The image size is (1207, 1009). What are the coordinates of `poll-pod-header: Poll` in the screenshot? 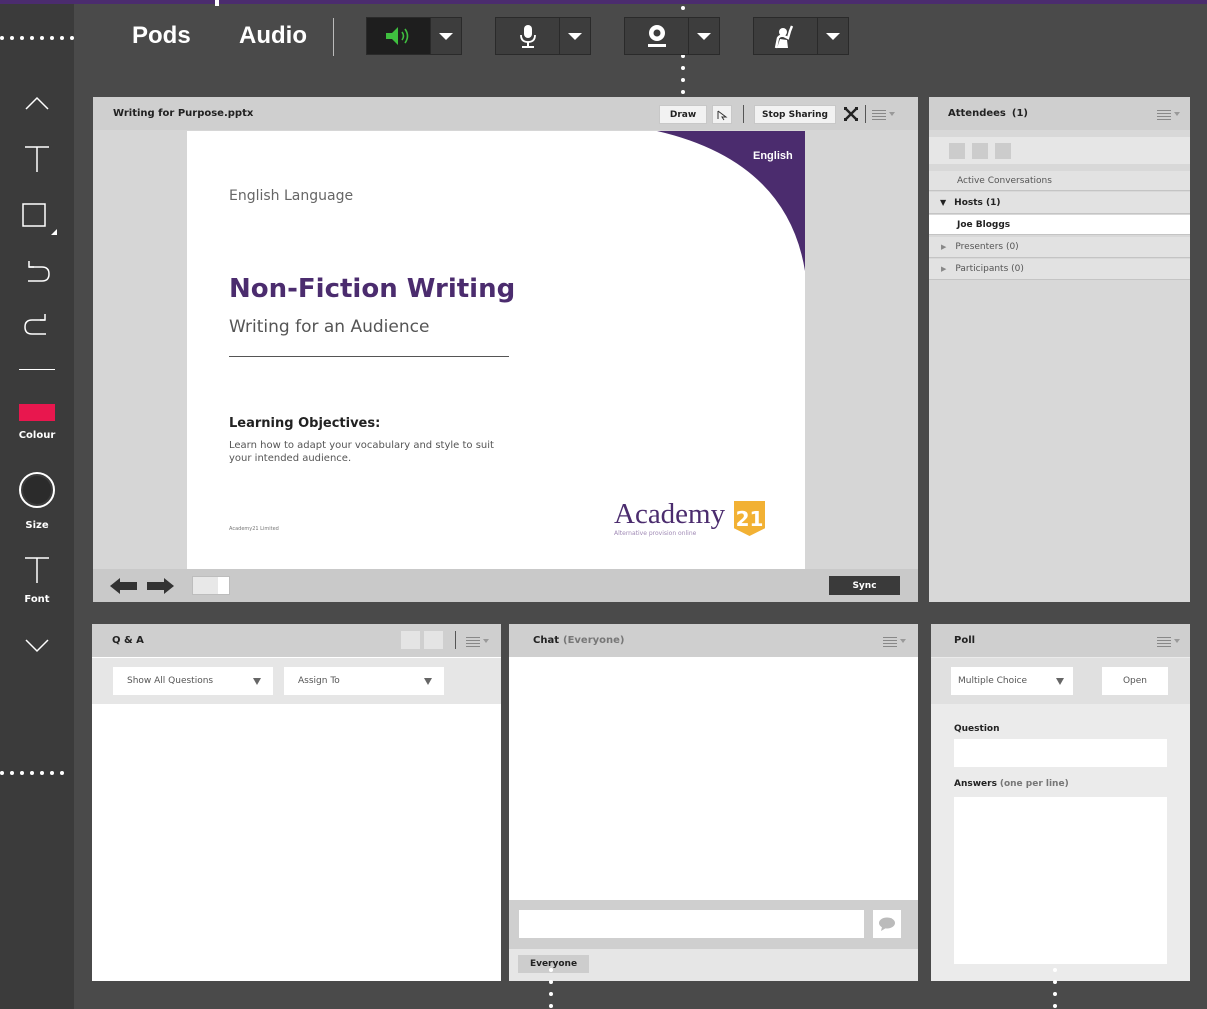 It's located at (1060, 640).